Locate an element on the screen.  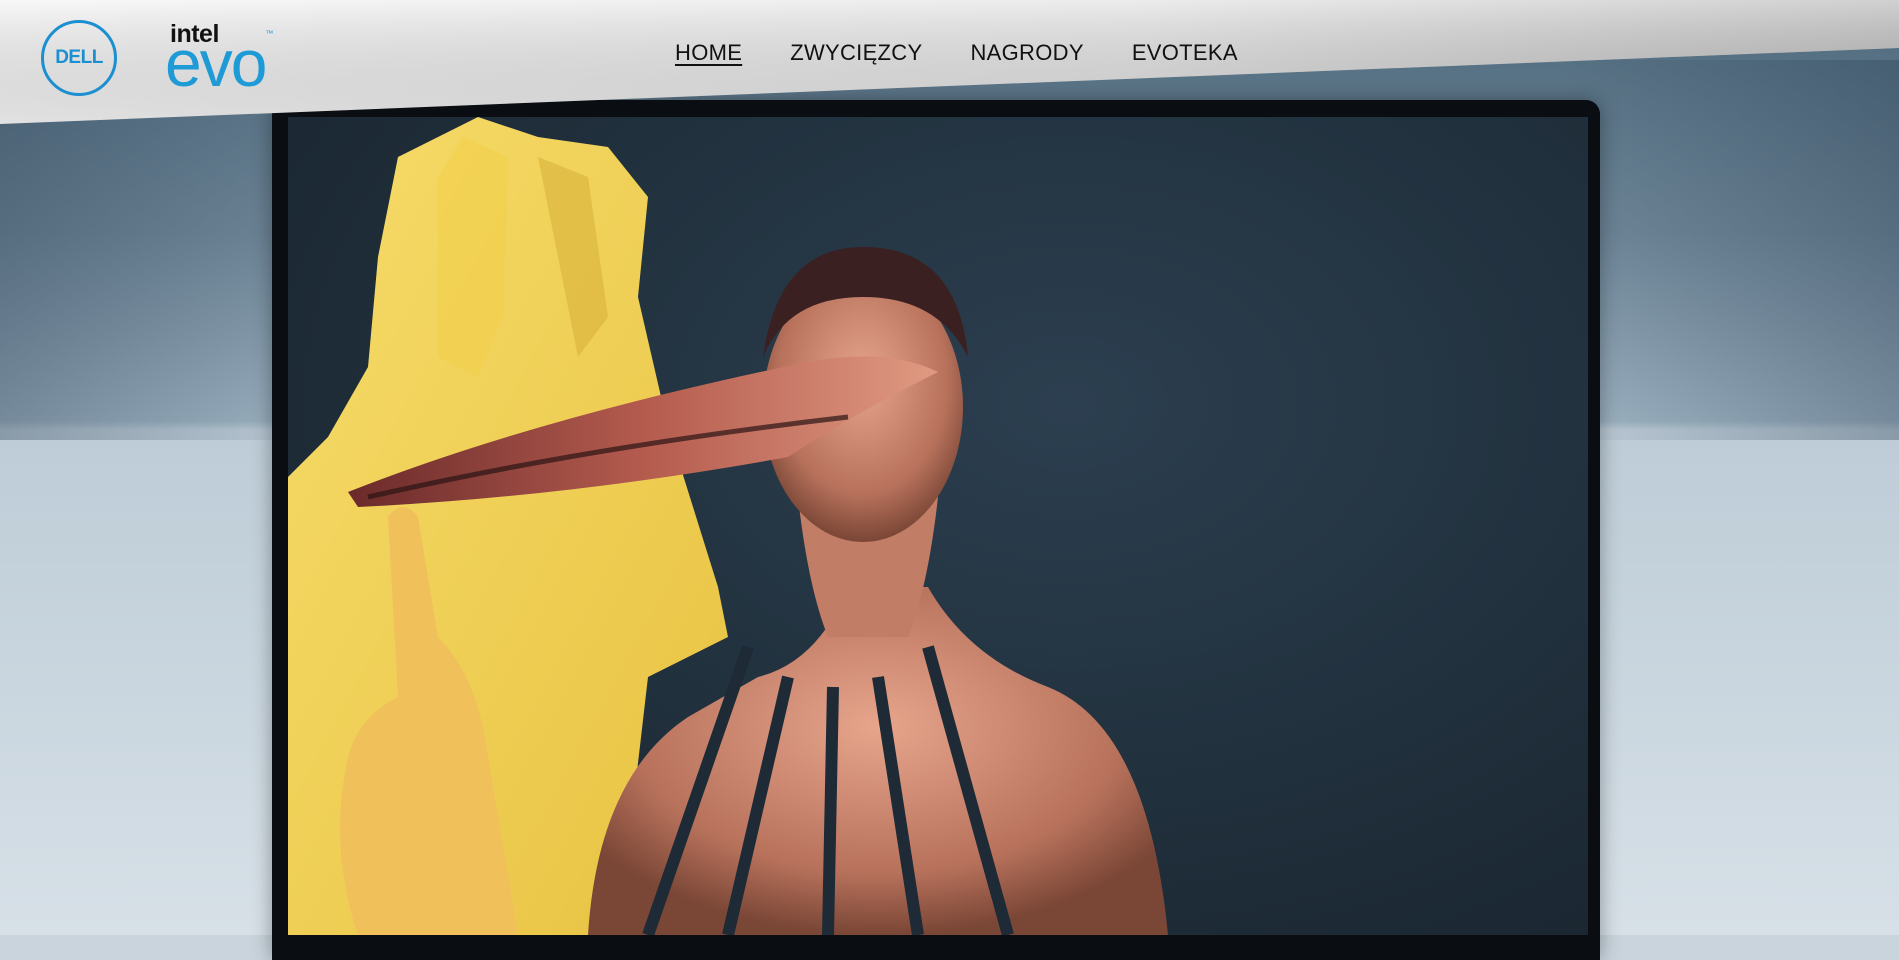
nav-item-home: HOME is located at coordinates (708, 53).